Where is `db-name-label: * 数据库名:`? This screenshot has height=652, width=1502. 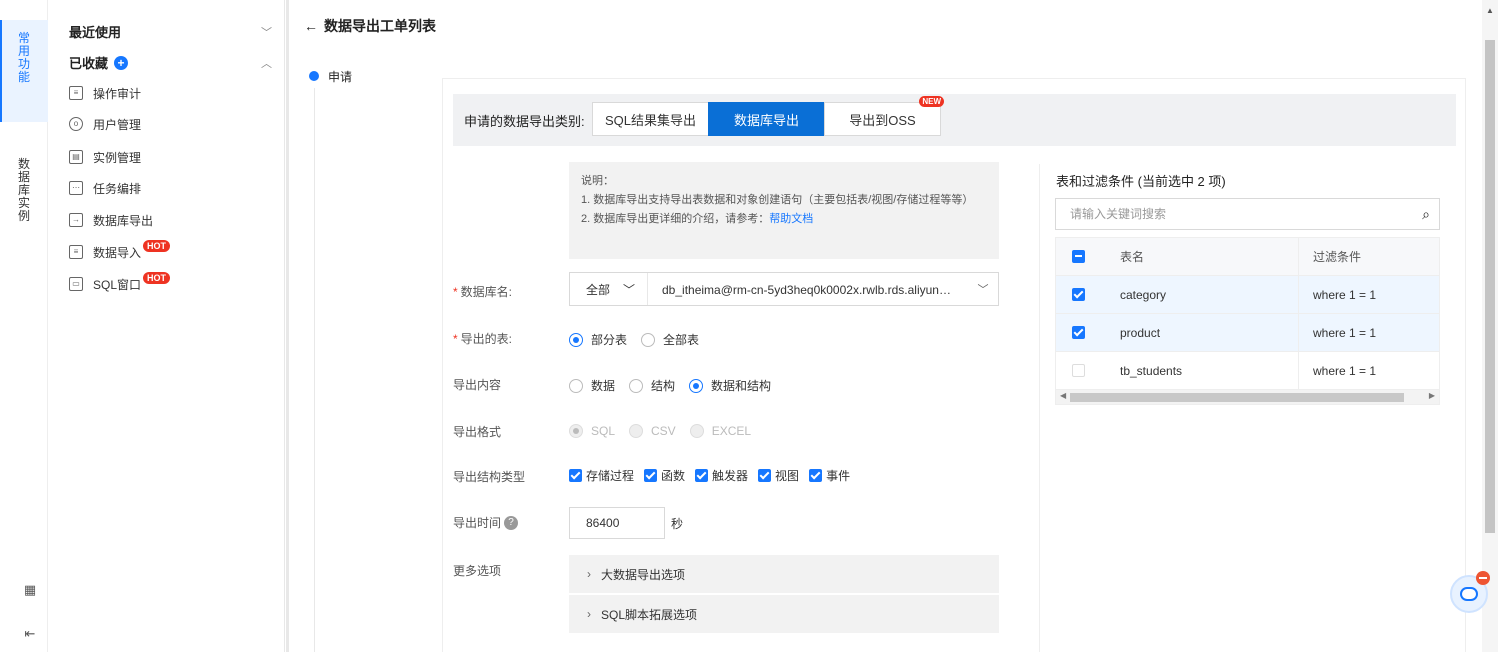
db-name-label: * 数据库名: is located at coordinates (483, 292).